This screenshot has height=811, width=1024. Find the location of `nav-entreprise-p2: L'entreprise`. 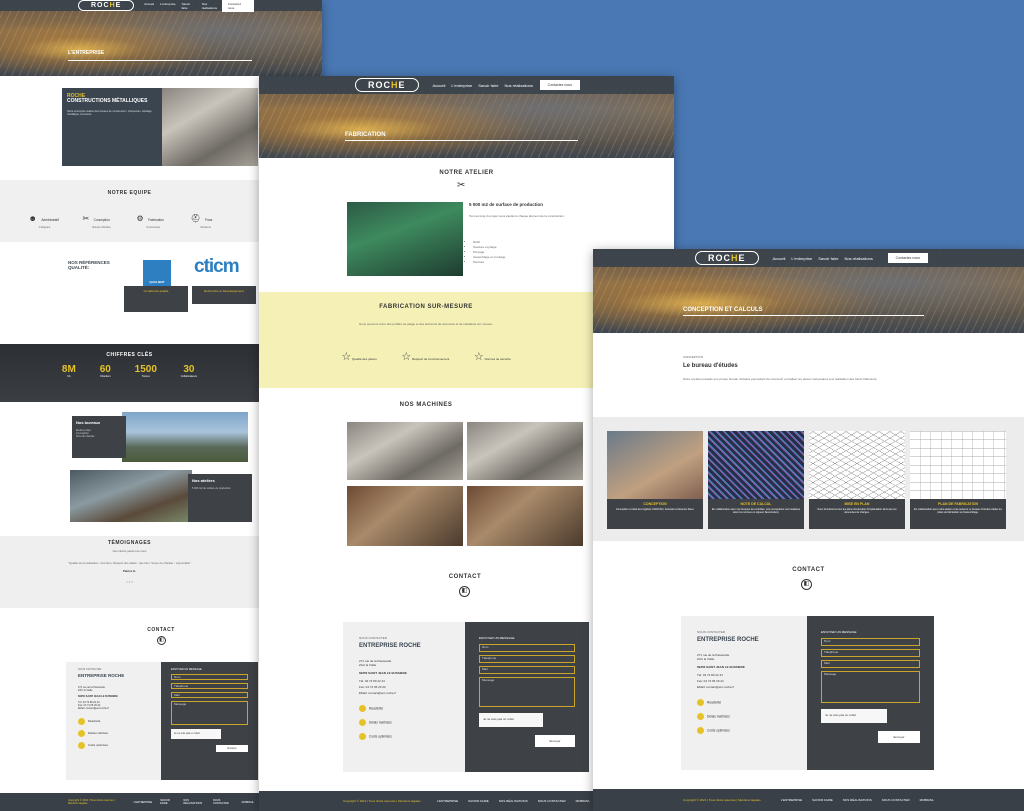

nav-entreprise-p2: L'entreprise is located at coordinates (461, 85).